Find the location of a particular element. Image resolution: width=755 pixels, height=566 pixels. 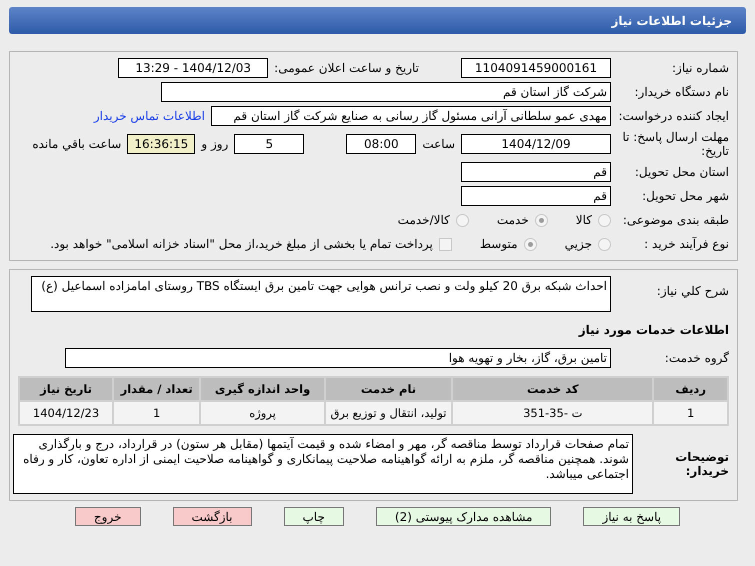

action-button: مشاهده مدارک پیوستی (2) is located at coordinates (464, 516).